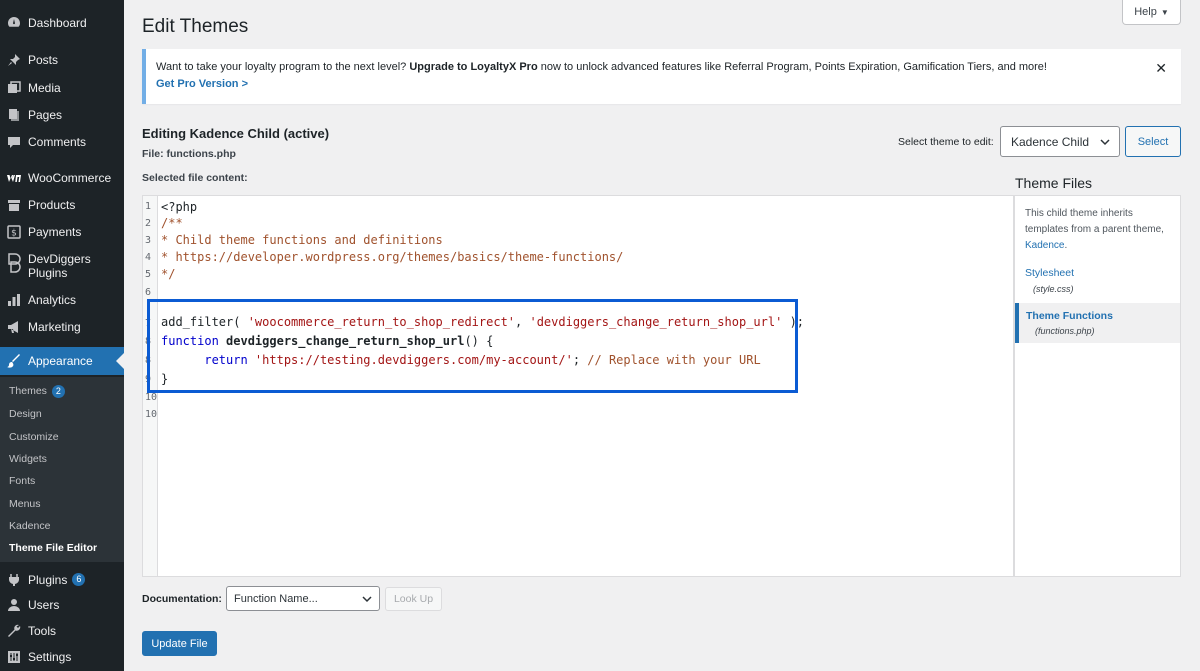 This screenshot has width=1200, height=671. I want to click on sidebar-item-plugins: Plugins 6, so click(62, 580).